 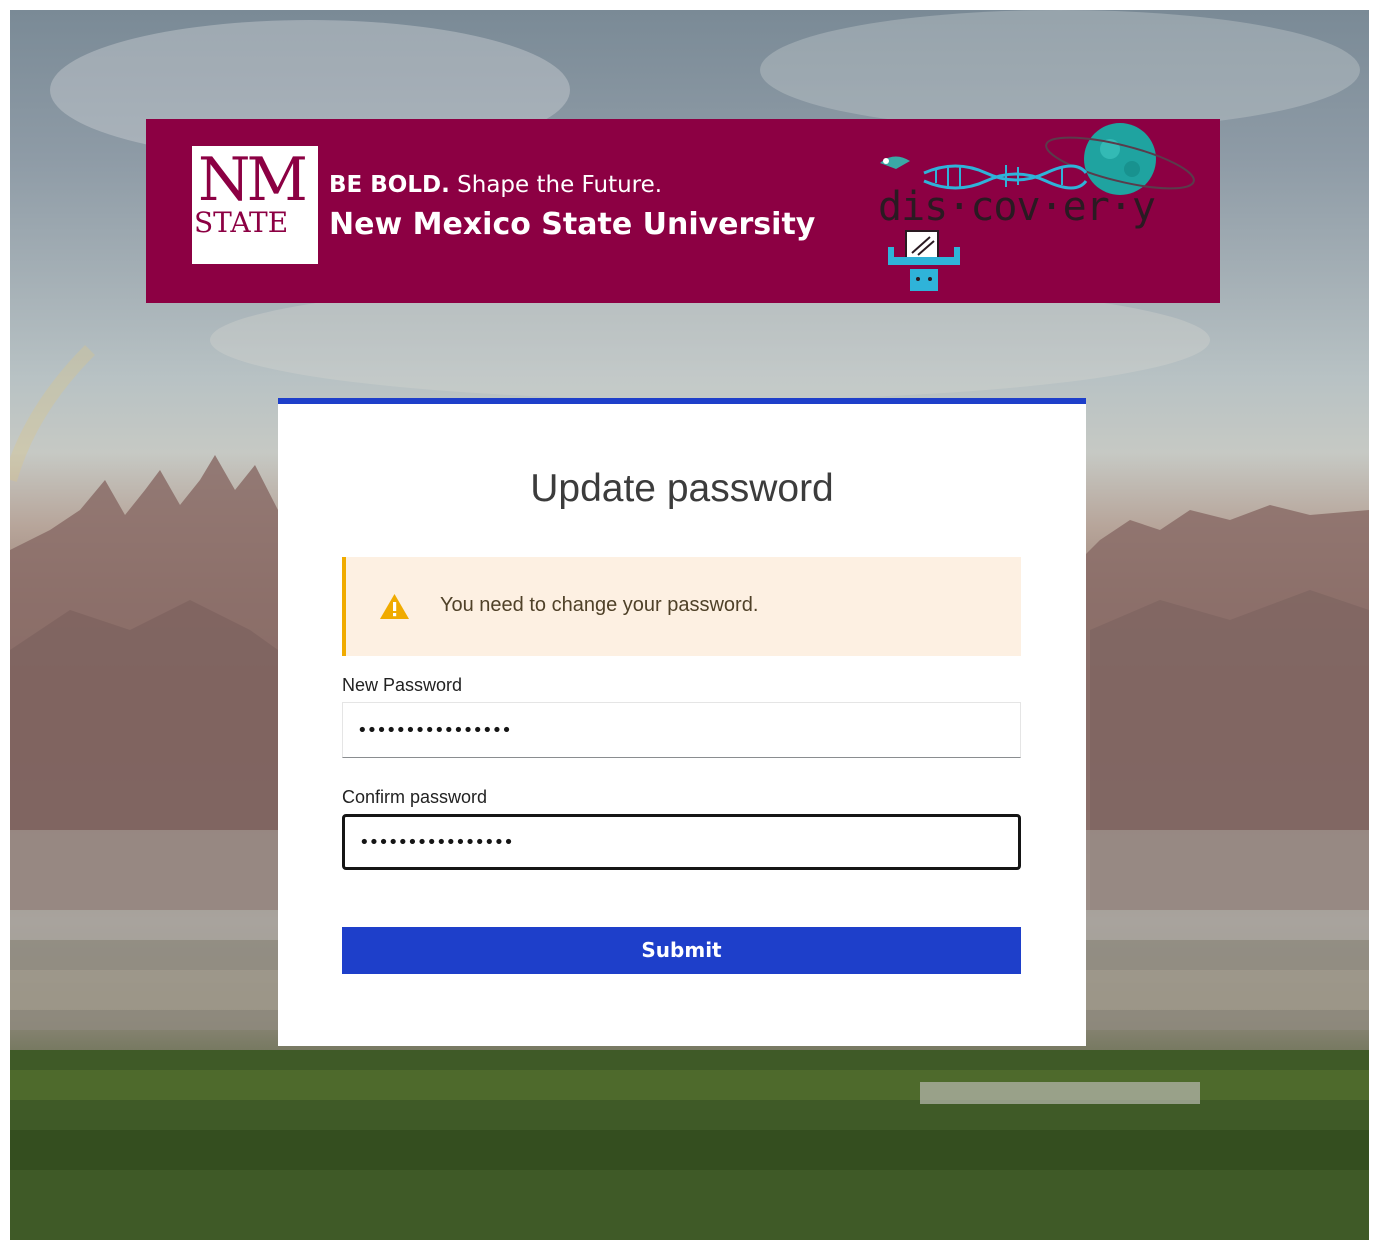 What do you see at coordinates (394, 606) in the screenshot?
I see `warning-triangle-icon` at bounding box center [394, 606].